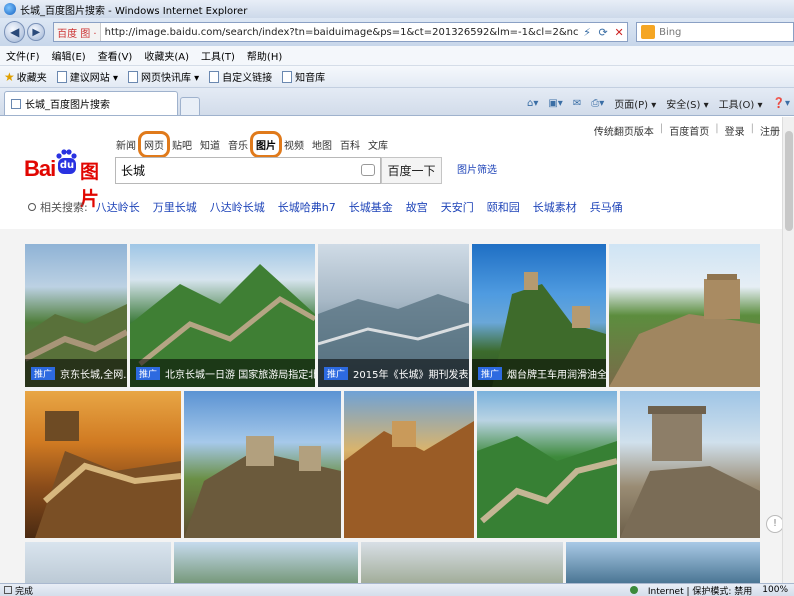 The height and width of the screenshot is (596, 794). I want to click on stop-icon: ✕, so click(619, 32).